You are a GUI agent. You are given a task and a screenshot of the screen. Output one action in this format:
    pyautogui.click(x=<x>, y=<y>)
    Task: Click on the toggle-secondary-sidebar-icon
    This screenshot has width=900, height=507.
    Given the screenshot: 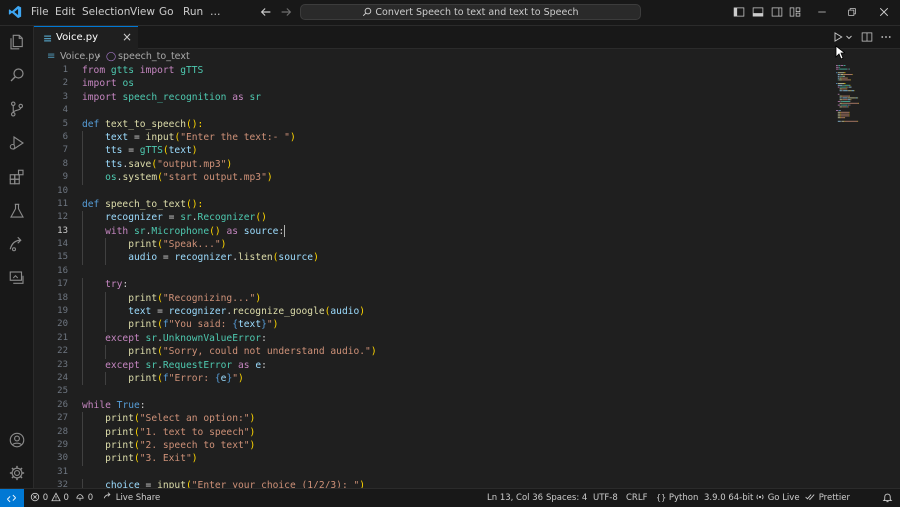 What is the action you would take?
    pyautogui.click(x=777, y=12)
    